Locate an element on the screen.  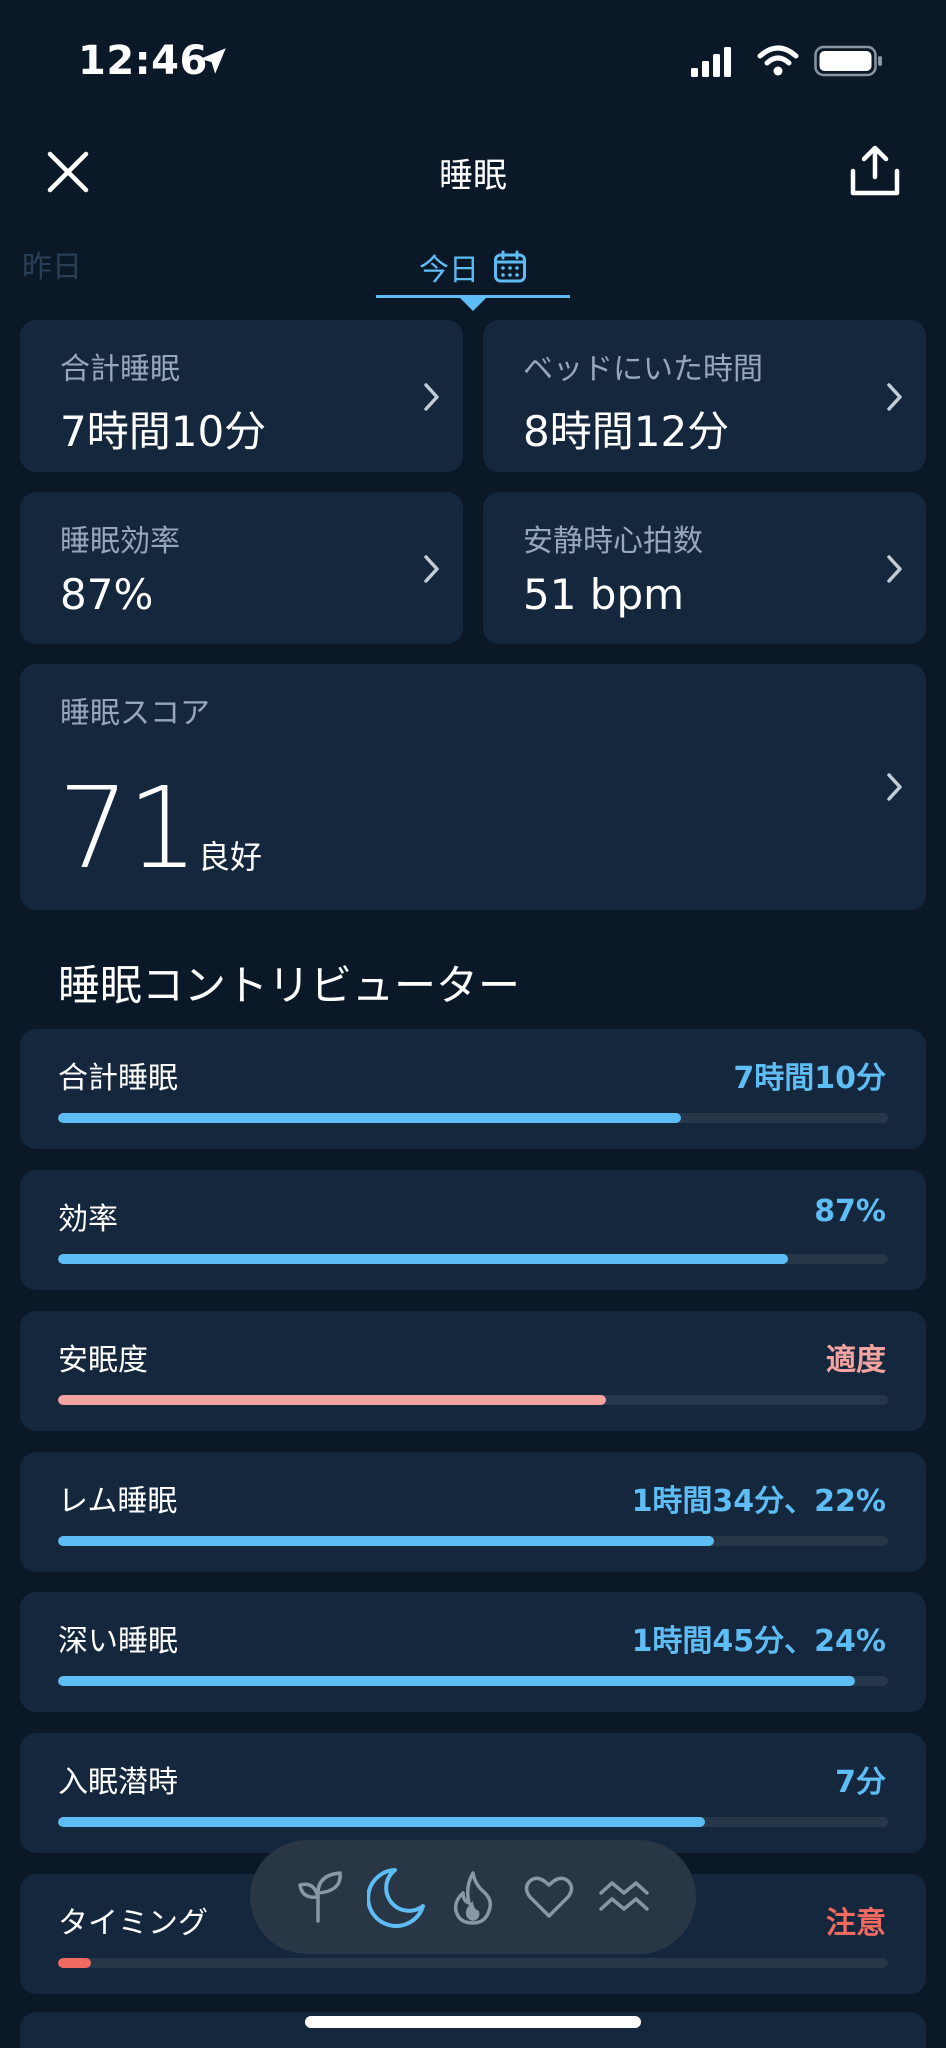
contributor-value: 注意 is located at coordinates (856, 1923).